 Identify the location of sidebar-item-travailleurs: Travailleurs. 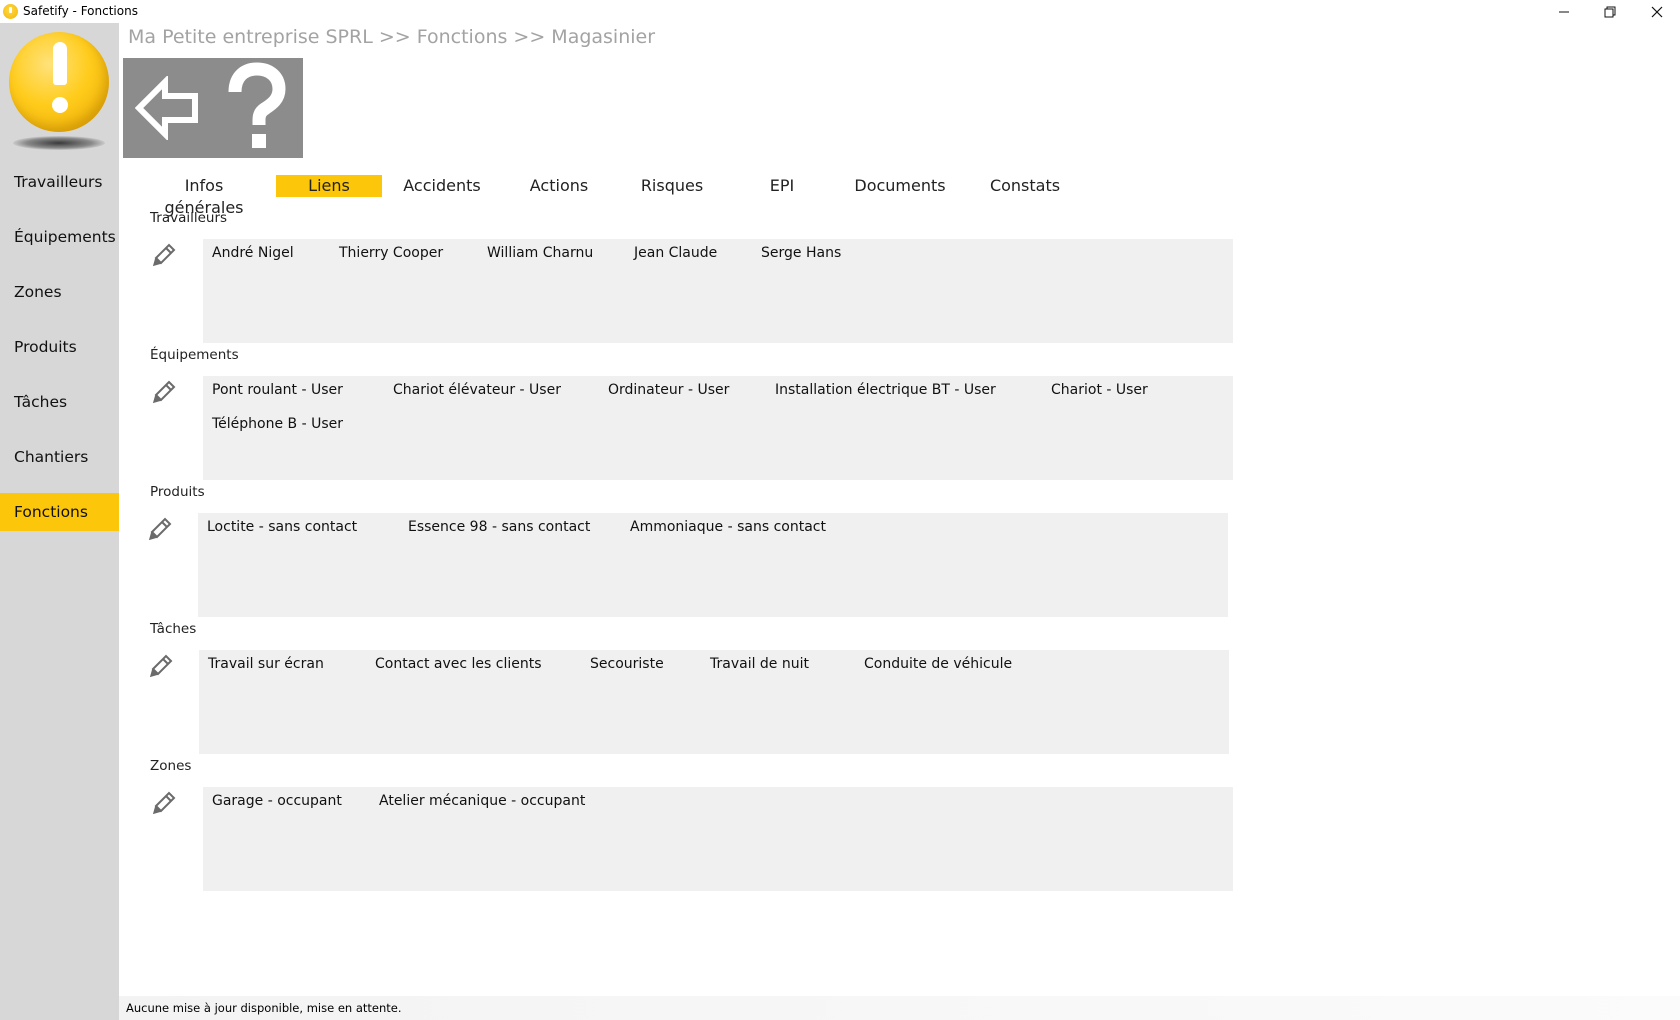
(59, 182).